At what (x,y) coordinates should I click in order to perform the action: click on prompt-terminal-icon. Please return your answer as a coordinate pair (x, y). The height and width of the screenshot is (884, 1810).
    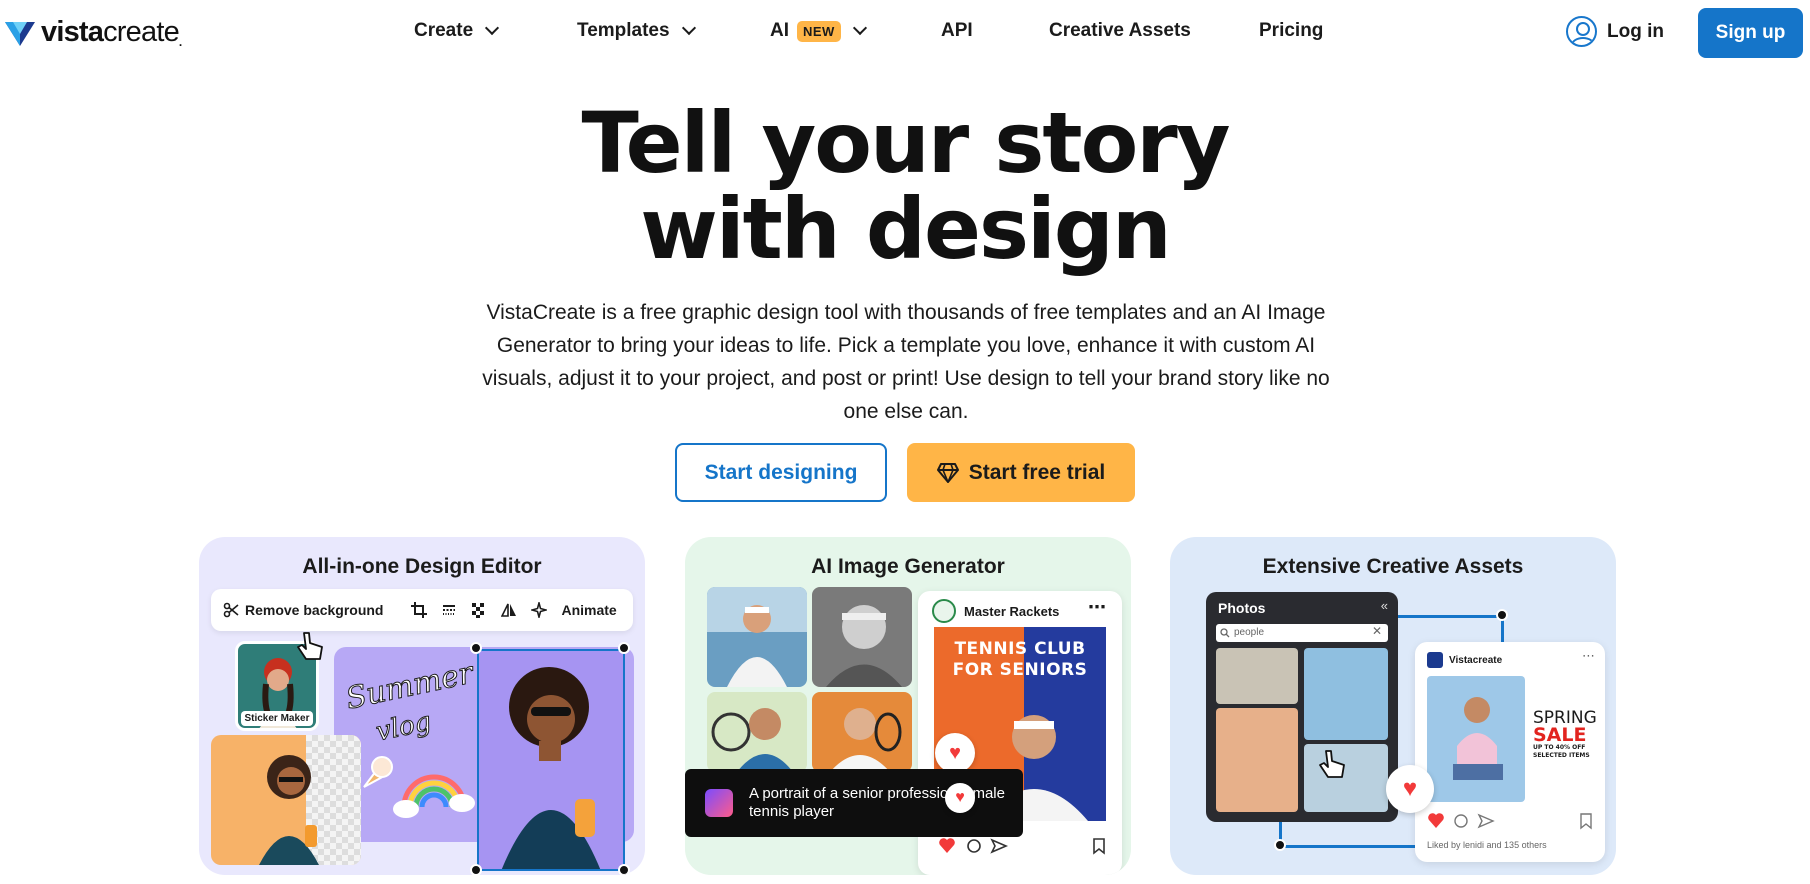
    Looking at the image, I should click on (719, 803).